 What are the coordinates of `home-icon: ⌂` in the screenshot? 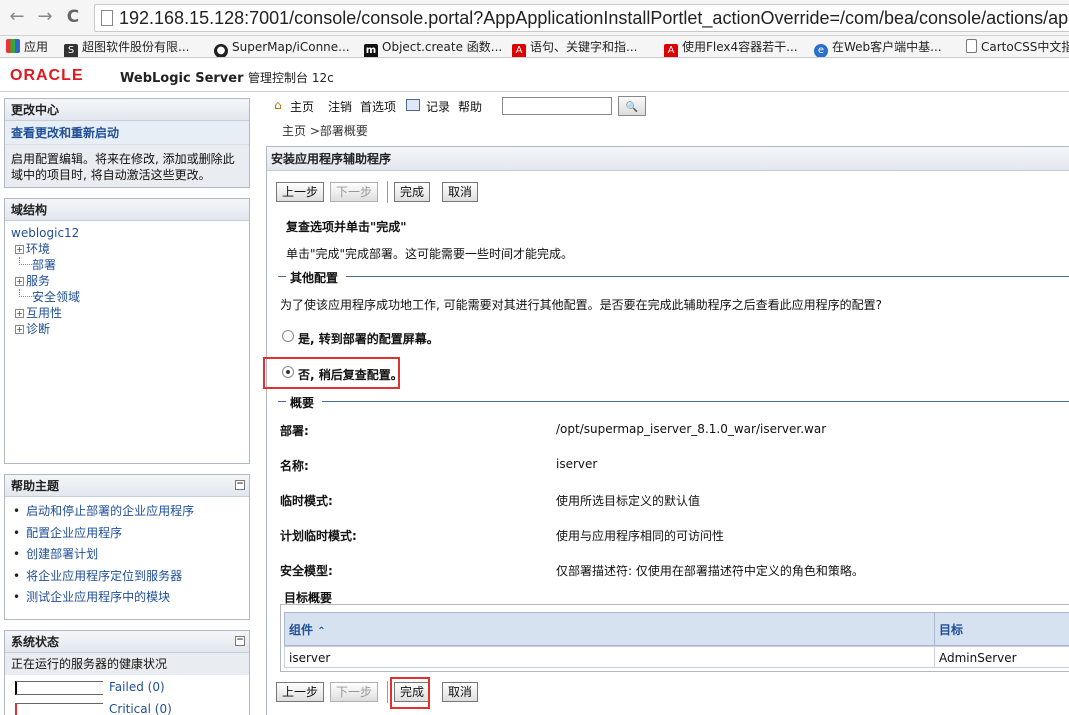 It's located at (278, 105).